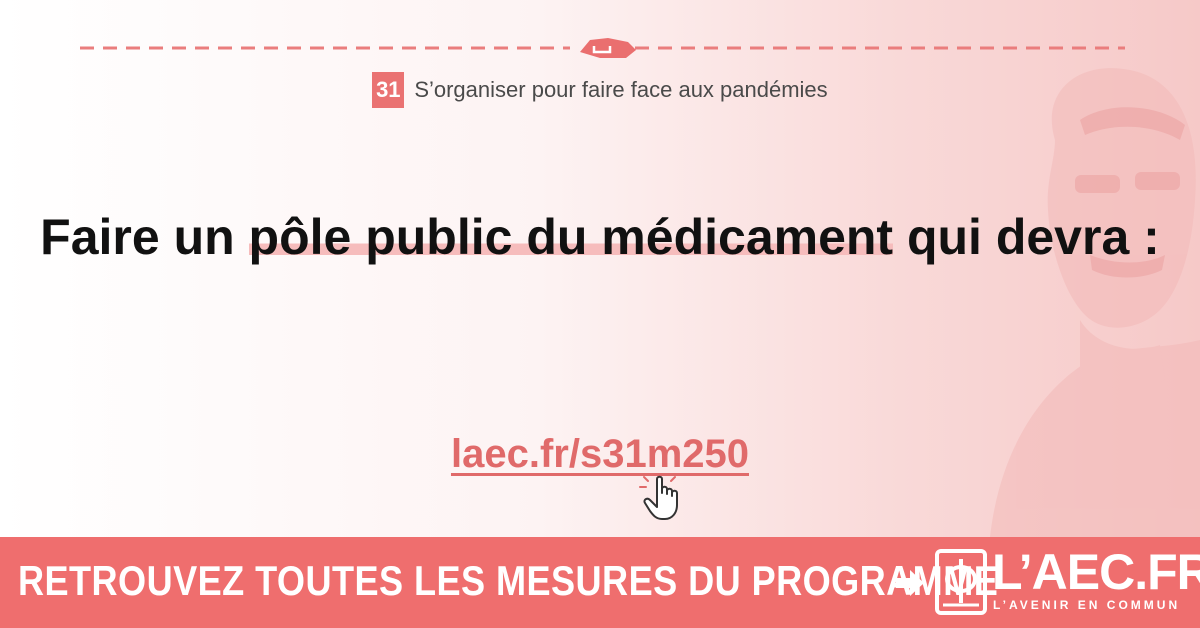 Image resolution: width=1200 pixels, height=628 pixels. What do you see at coordinates (571, 237) in the screenshot?
I see `headline-highlight: pôle public du médicament` at bounding box center [571, 237].